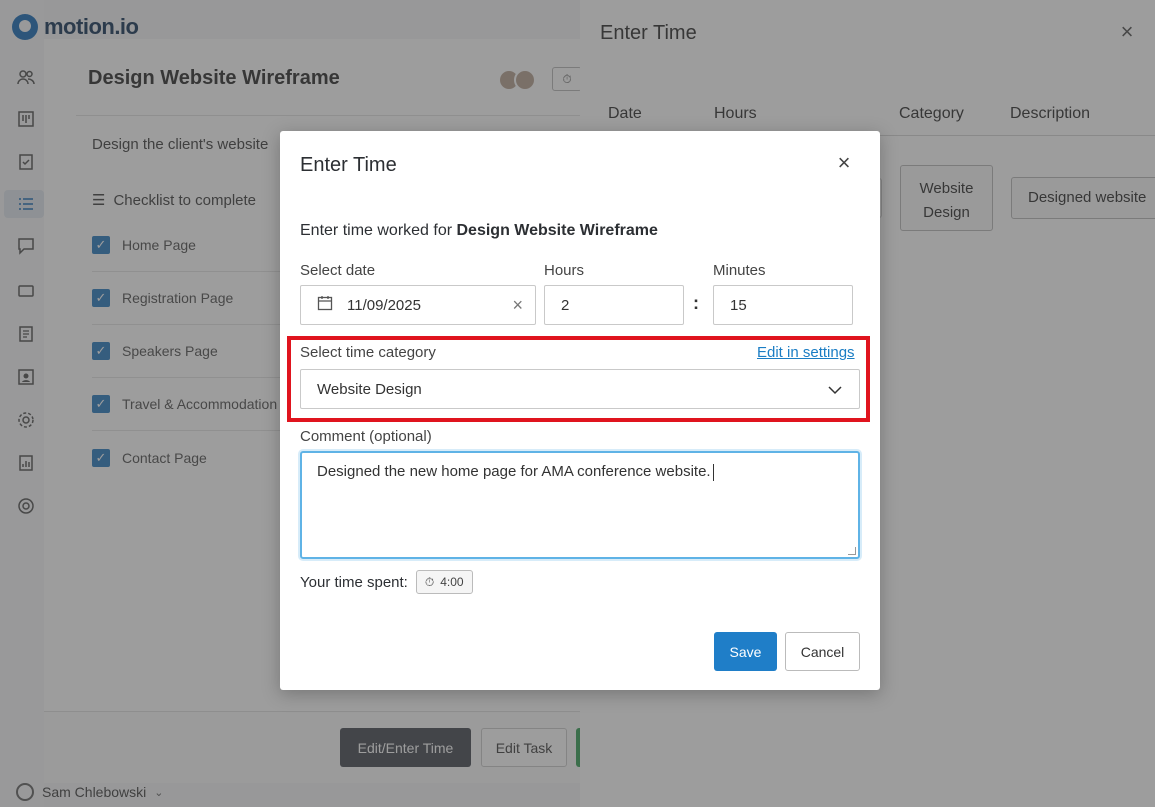  What do you see at coordinates (844, 163) in the screenshot?
I see `close-icon: ×` at bounding box center [844, 163].